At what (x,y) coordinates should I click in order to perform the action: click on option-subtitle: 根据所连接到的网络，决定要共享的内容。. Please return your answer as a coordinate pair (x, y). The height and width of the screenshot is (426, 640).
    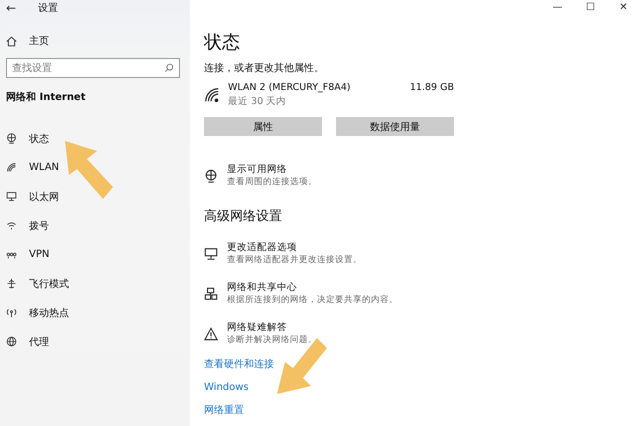
    Looking at the image, I should click on (312, 300).